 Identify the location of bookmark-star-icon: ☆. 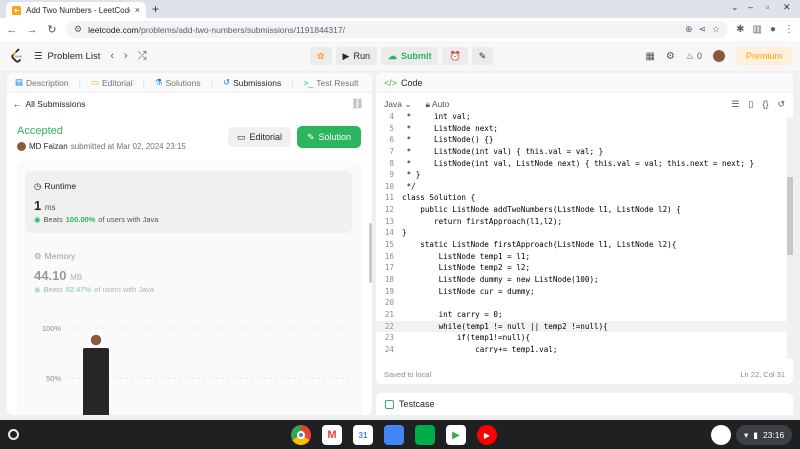
(716, 29).